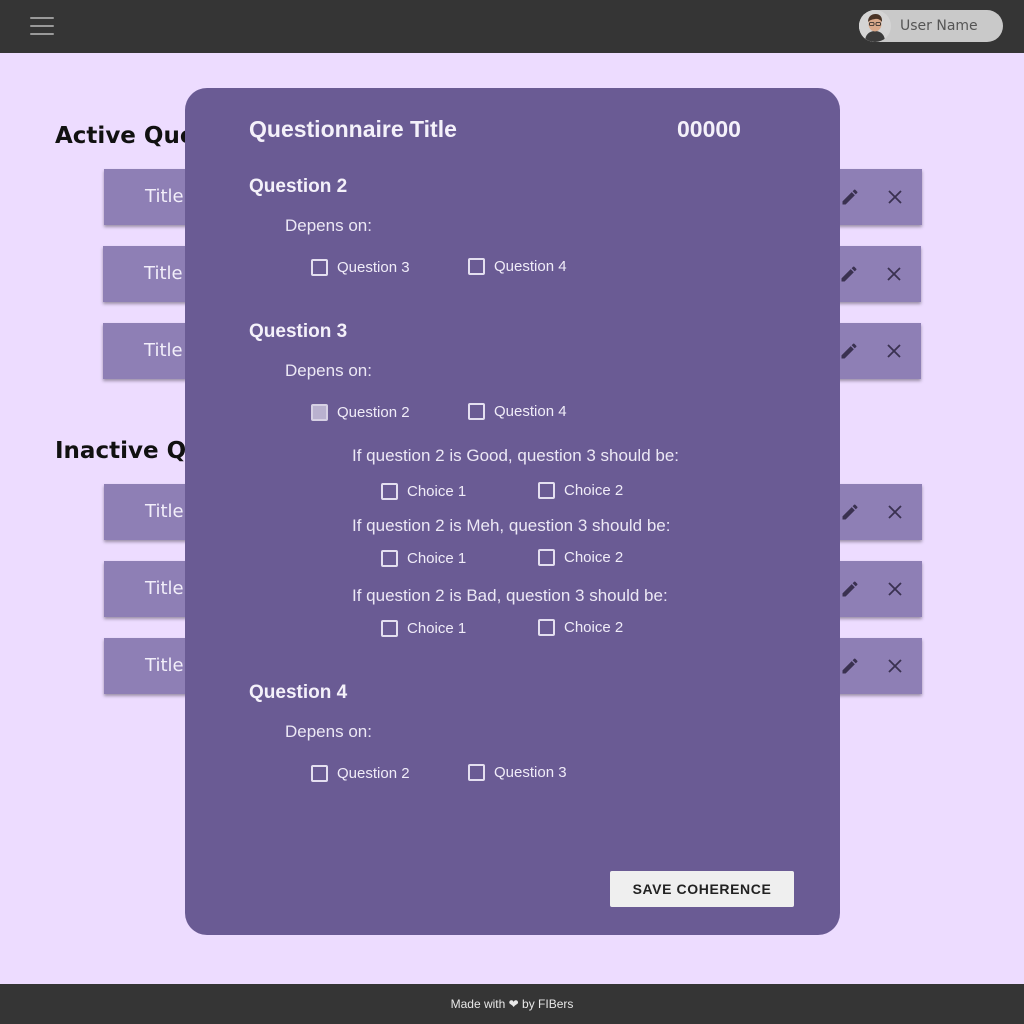 This screenshot has height=1024, width=1024. I want to click on top-app-bar: User Name, so click(512, 26).